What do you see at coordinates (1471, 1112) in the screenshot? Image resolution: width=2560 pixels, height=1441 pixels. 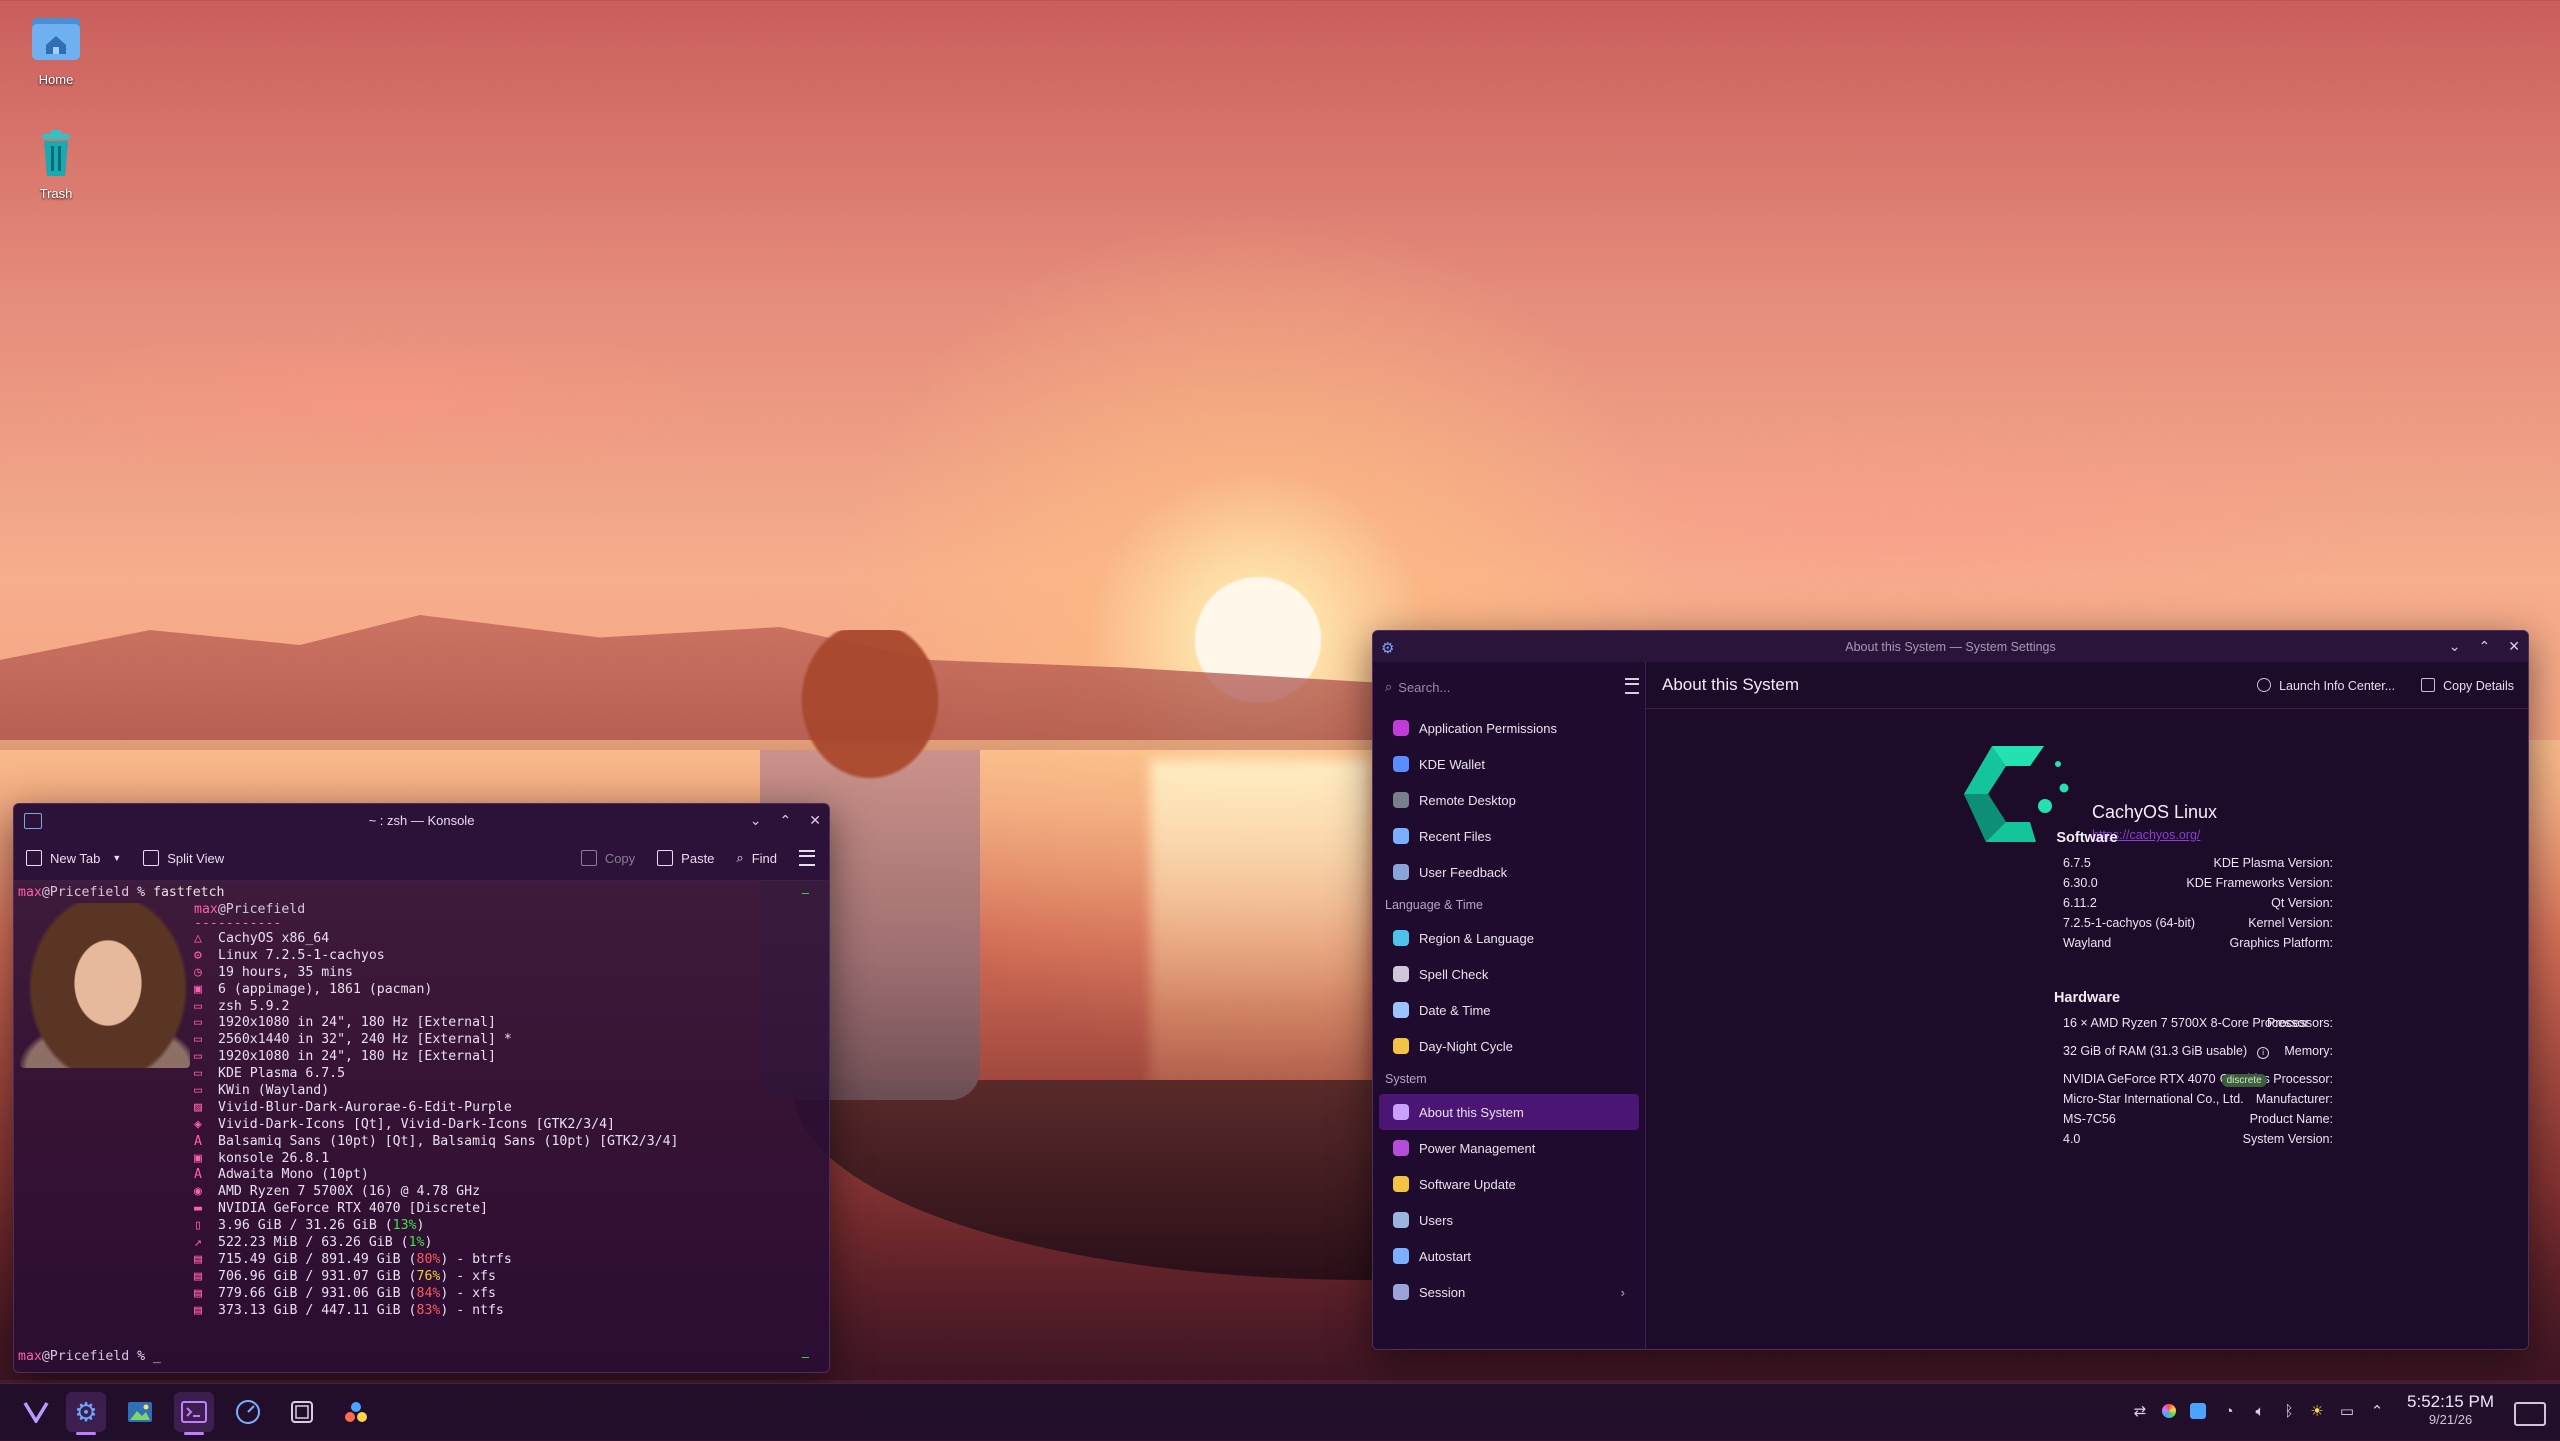 I see `sidebar-item-label: About this System` at bounding box center [1471, 1112].